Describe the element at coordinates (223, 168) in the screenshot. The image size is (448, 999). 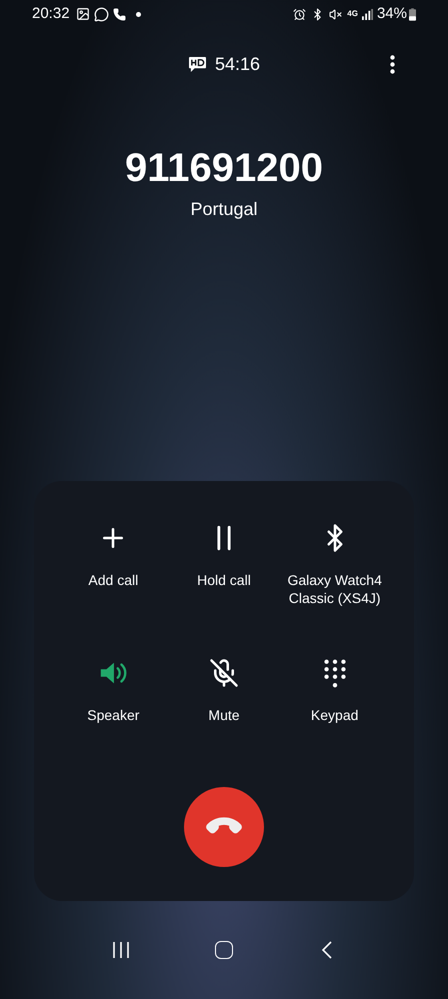
I see `phone-number: 911691200` at that location.